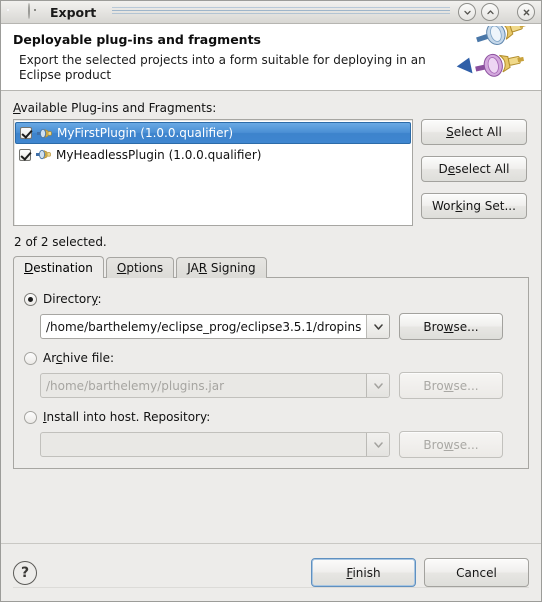 Image resolution: width=542 pixels, height=602 pixels. Describe the element at coordinates (79, 358) in the screenshot. I see `archive-label: Archive file:` at that location.